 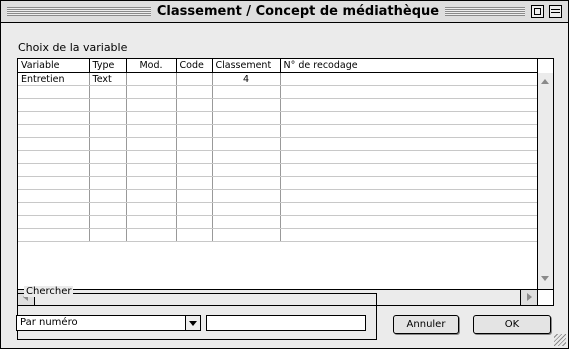 What do you see at coordinates (151, 79) in the screenshot?
I see `cell-mod` at bounding box center [151, 79].